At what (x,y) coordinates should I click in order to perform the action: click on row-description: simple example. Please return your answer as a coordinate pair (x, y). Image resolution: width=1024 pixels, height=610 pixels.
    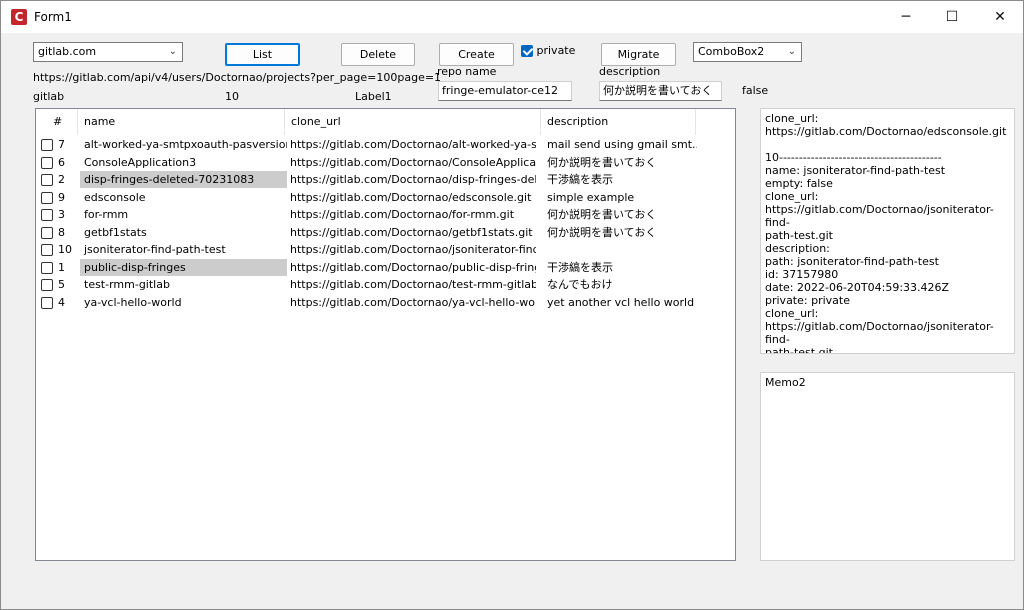
    Looking at the image, I should click on (591, 197).